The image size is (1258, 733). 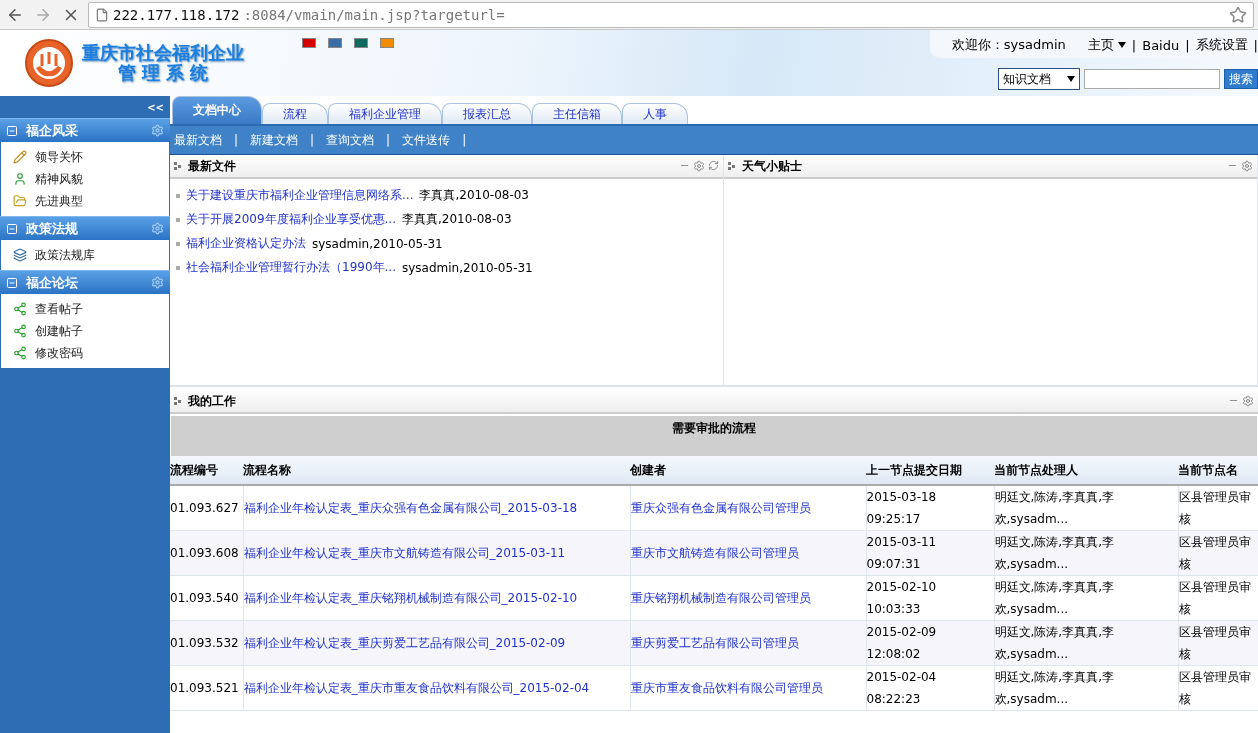 What do you see at coordinates (295, 113) in the screenshot?
I see `tab: 流程` at bounding box center [295, 113].